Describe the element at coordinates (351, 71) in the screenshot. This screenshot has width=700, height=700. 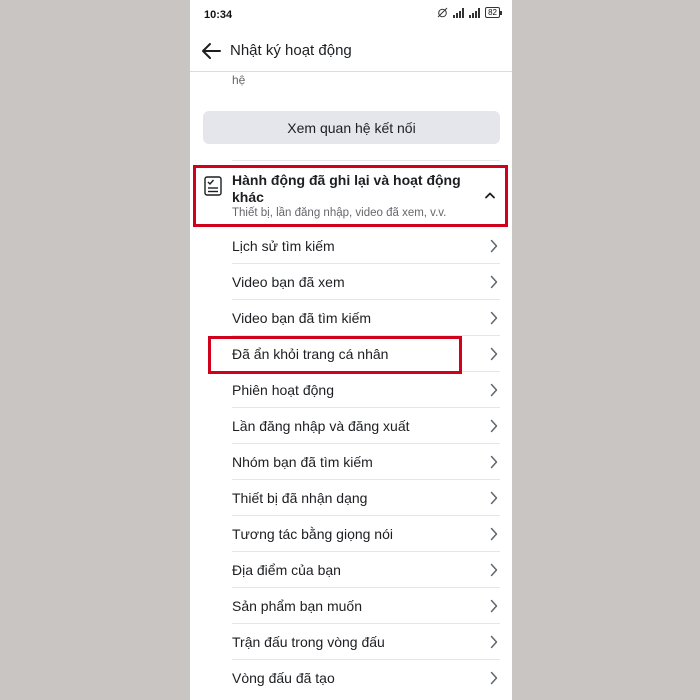
I see `header-divider` at that location.